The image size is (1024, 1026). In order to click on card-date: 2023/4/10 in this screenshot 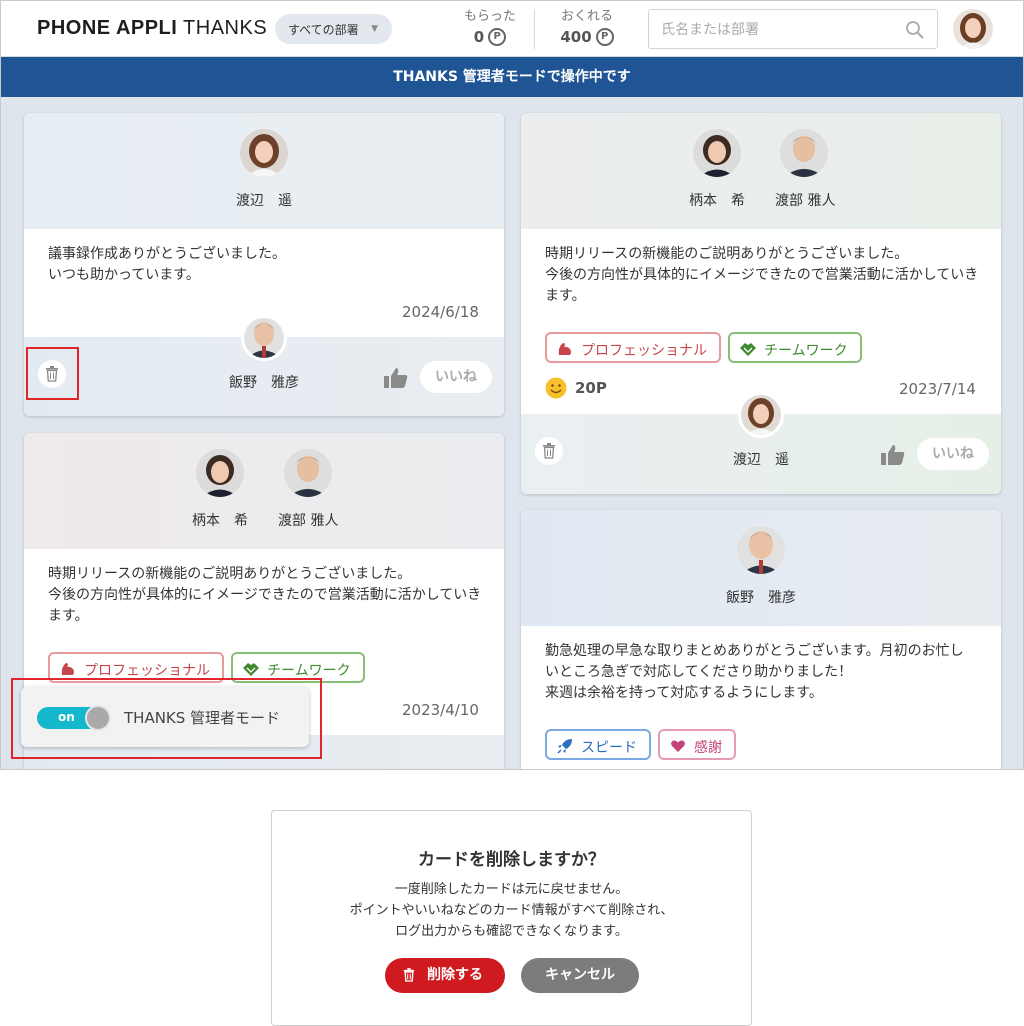, I will do `click(440, 710)`.